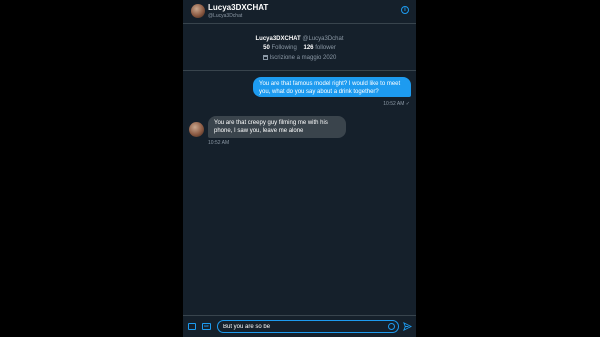 The height and width of the screenshot is (337, 600). What do you see at coordinates (238, 7) in the screenshot?
I see `header-name: Lucya3DXCHAT` at bounding box center [238, 7].